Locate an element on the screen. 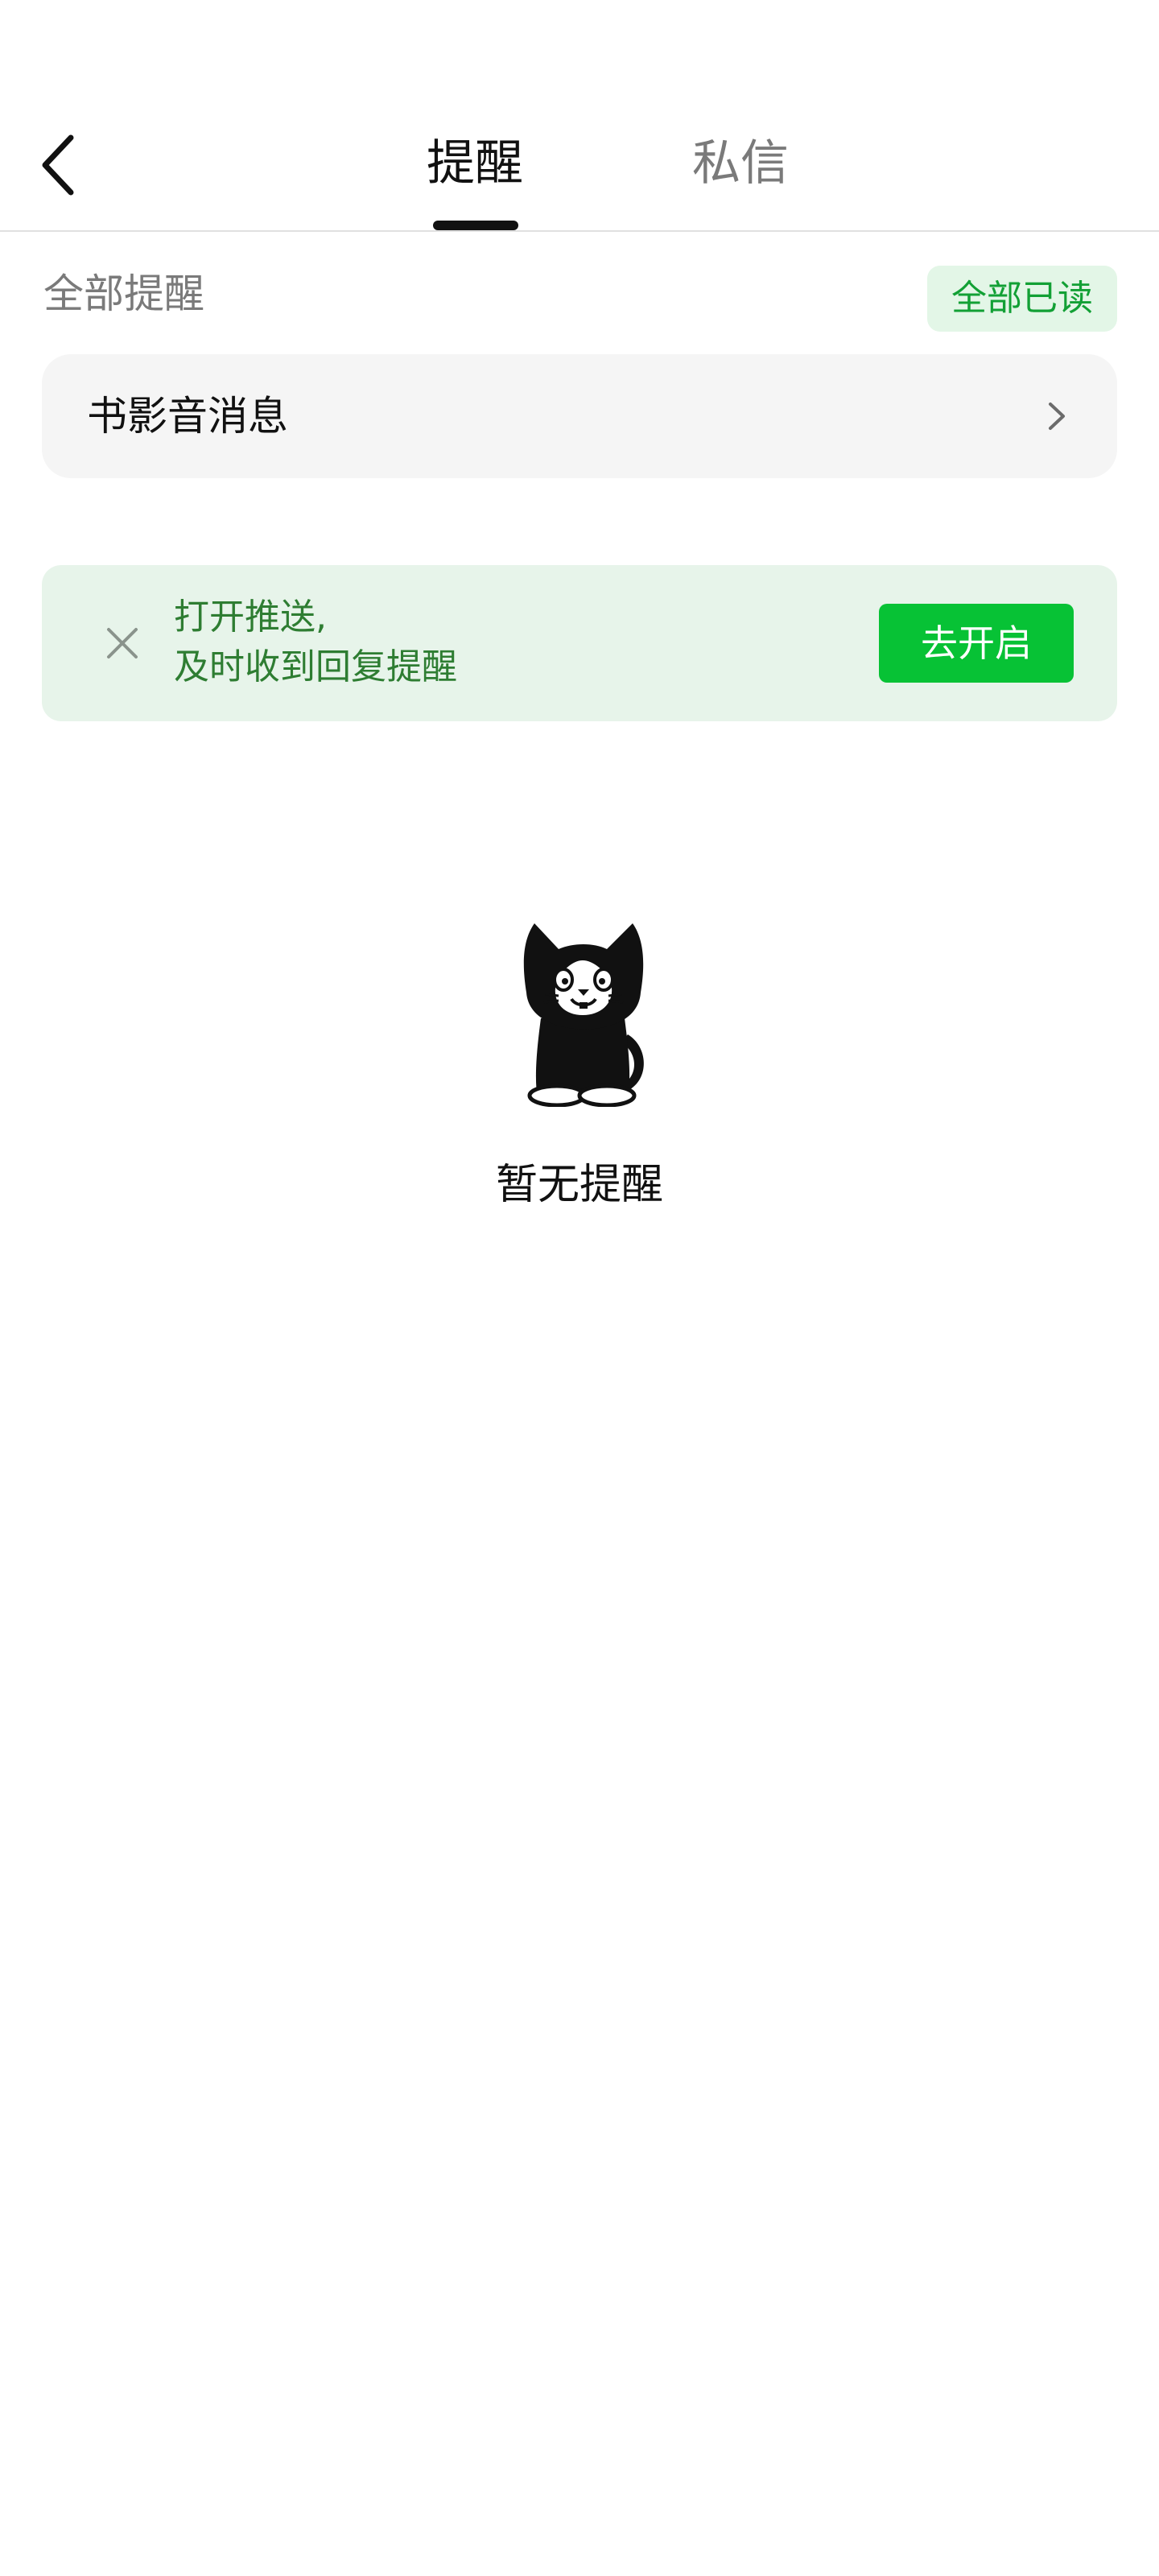 The height and width of the screenshot is (2576, 1159). list-item-book-movie-music-messages: 书影音消息 is located at coordinates (579, 416).